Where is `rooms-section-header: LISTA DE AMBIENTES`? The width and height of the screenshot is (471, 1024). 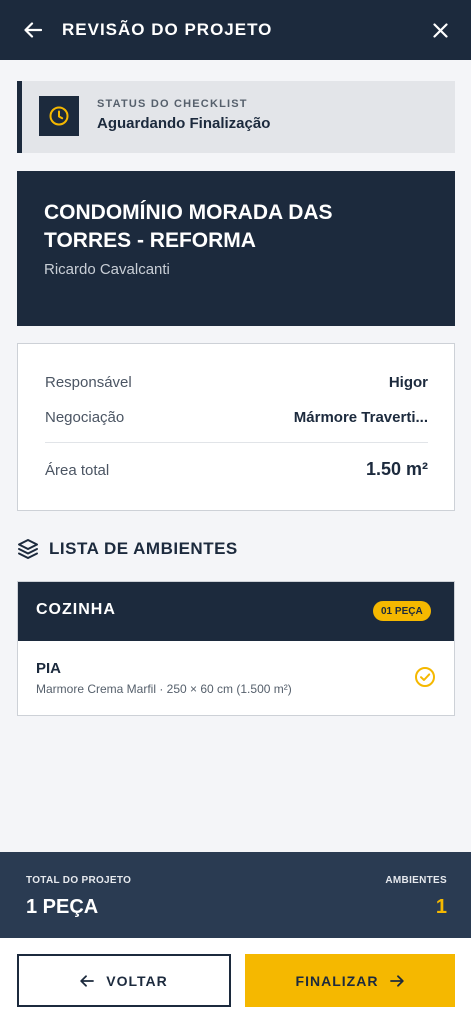
rooms-section-header: LISTA DE AMBIENTES is located at coordinates (127, 549).